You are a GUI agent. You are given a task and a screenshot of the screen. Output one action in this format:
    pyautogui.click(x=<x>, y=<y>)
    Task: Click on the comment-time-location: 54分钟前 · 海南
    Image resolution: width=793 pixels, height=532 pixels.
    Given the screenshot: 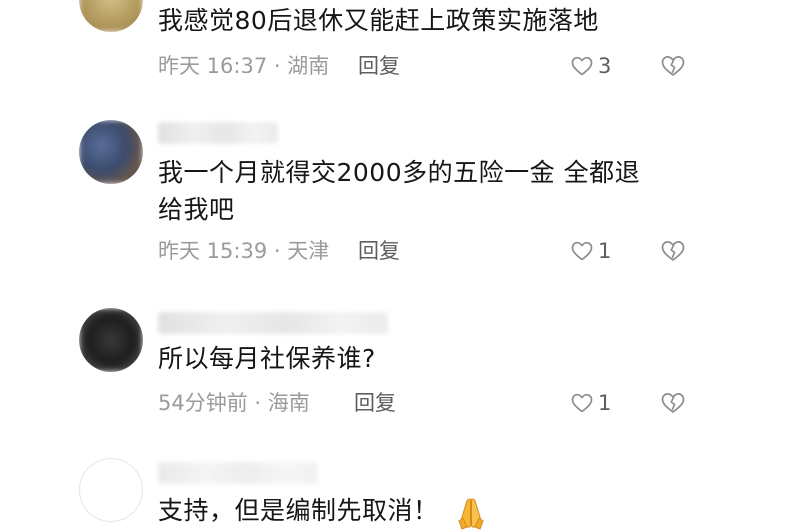 What is the action you would take?
    pyautogui.click(x=234, y=403)
    